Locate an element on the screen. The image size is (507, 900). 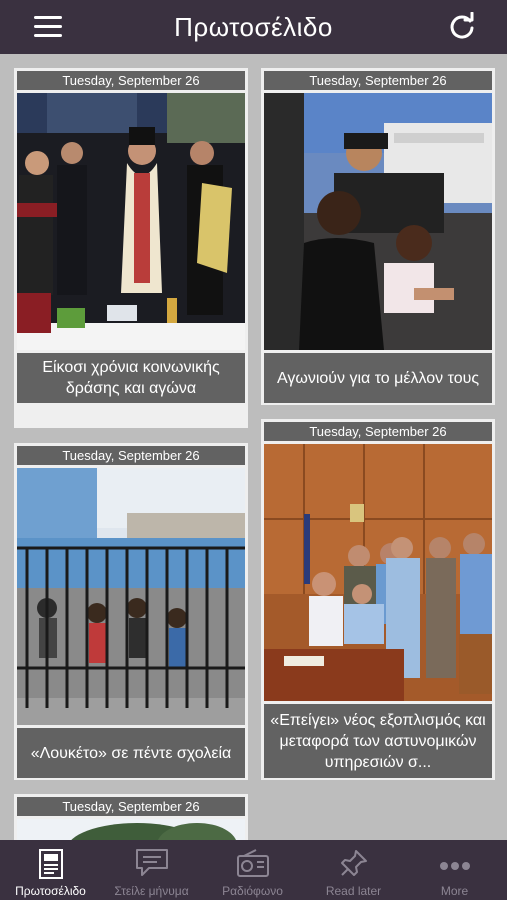
tab-radio: Ραδιόφωνο is located at coordinates (252, 870).